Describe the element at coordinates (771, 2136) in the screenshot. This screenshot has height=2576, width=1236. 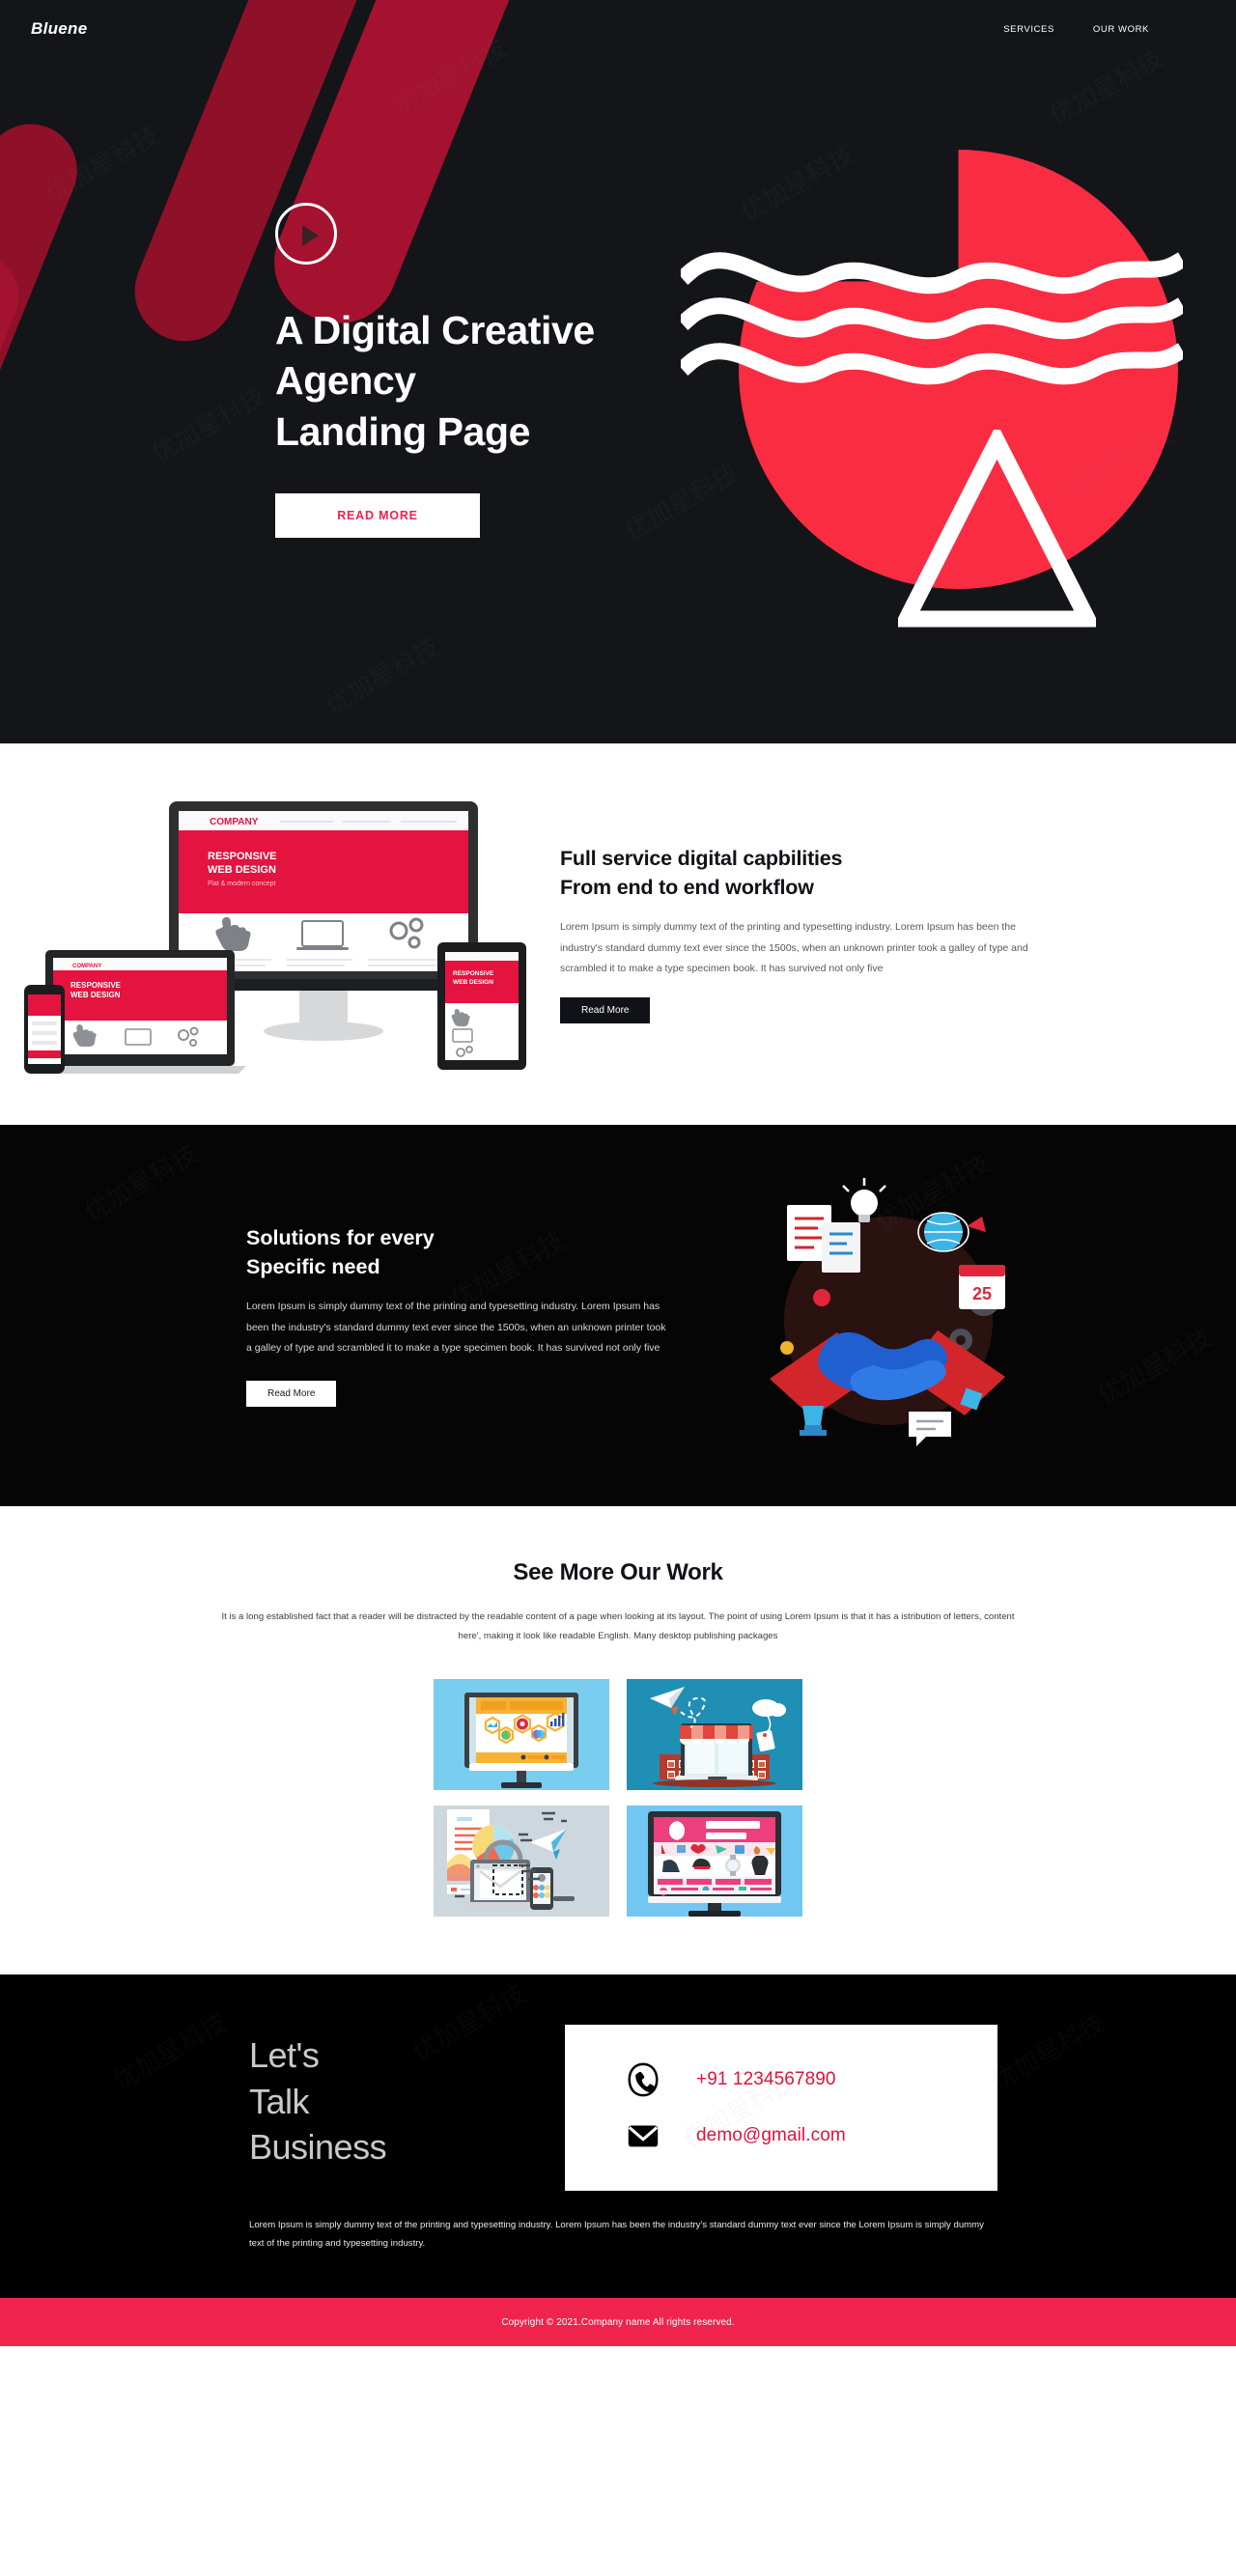
I see `contact-email-value: demo@gmail.com` at that location.